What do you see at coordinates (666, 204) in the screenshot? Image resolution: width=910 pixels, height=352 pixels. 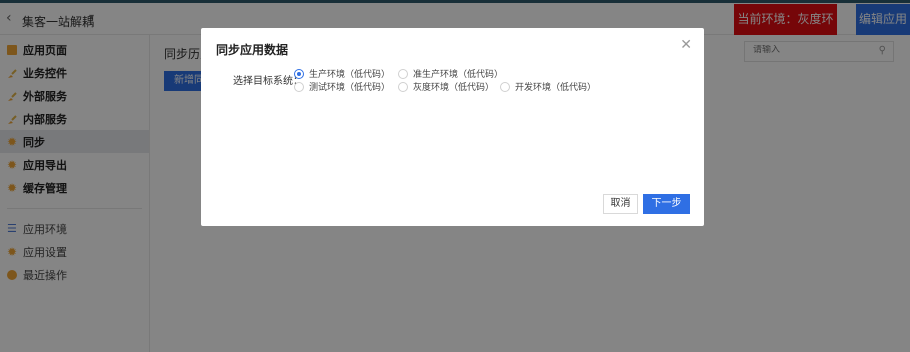 I see `next-step-button: 下一步` at bounding box center [666, 204].